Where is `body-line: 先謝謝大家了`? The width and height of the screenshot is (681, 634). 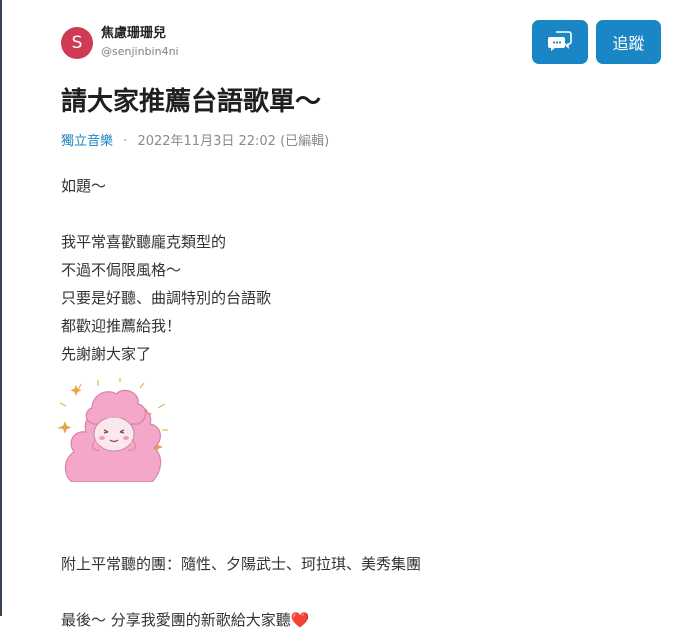
body-line: 先謝謝大家了 is located at coordinates (106, 354).